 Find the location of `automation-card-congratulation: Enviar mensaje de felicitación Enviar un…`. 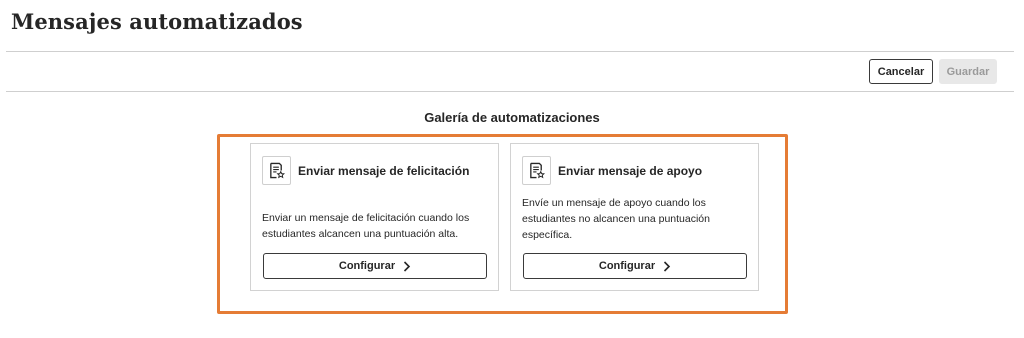

automation-card-congratulation: Enviar mensaje de felicitación Enviar un… is located at coordinates (374, 217).